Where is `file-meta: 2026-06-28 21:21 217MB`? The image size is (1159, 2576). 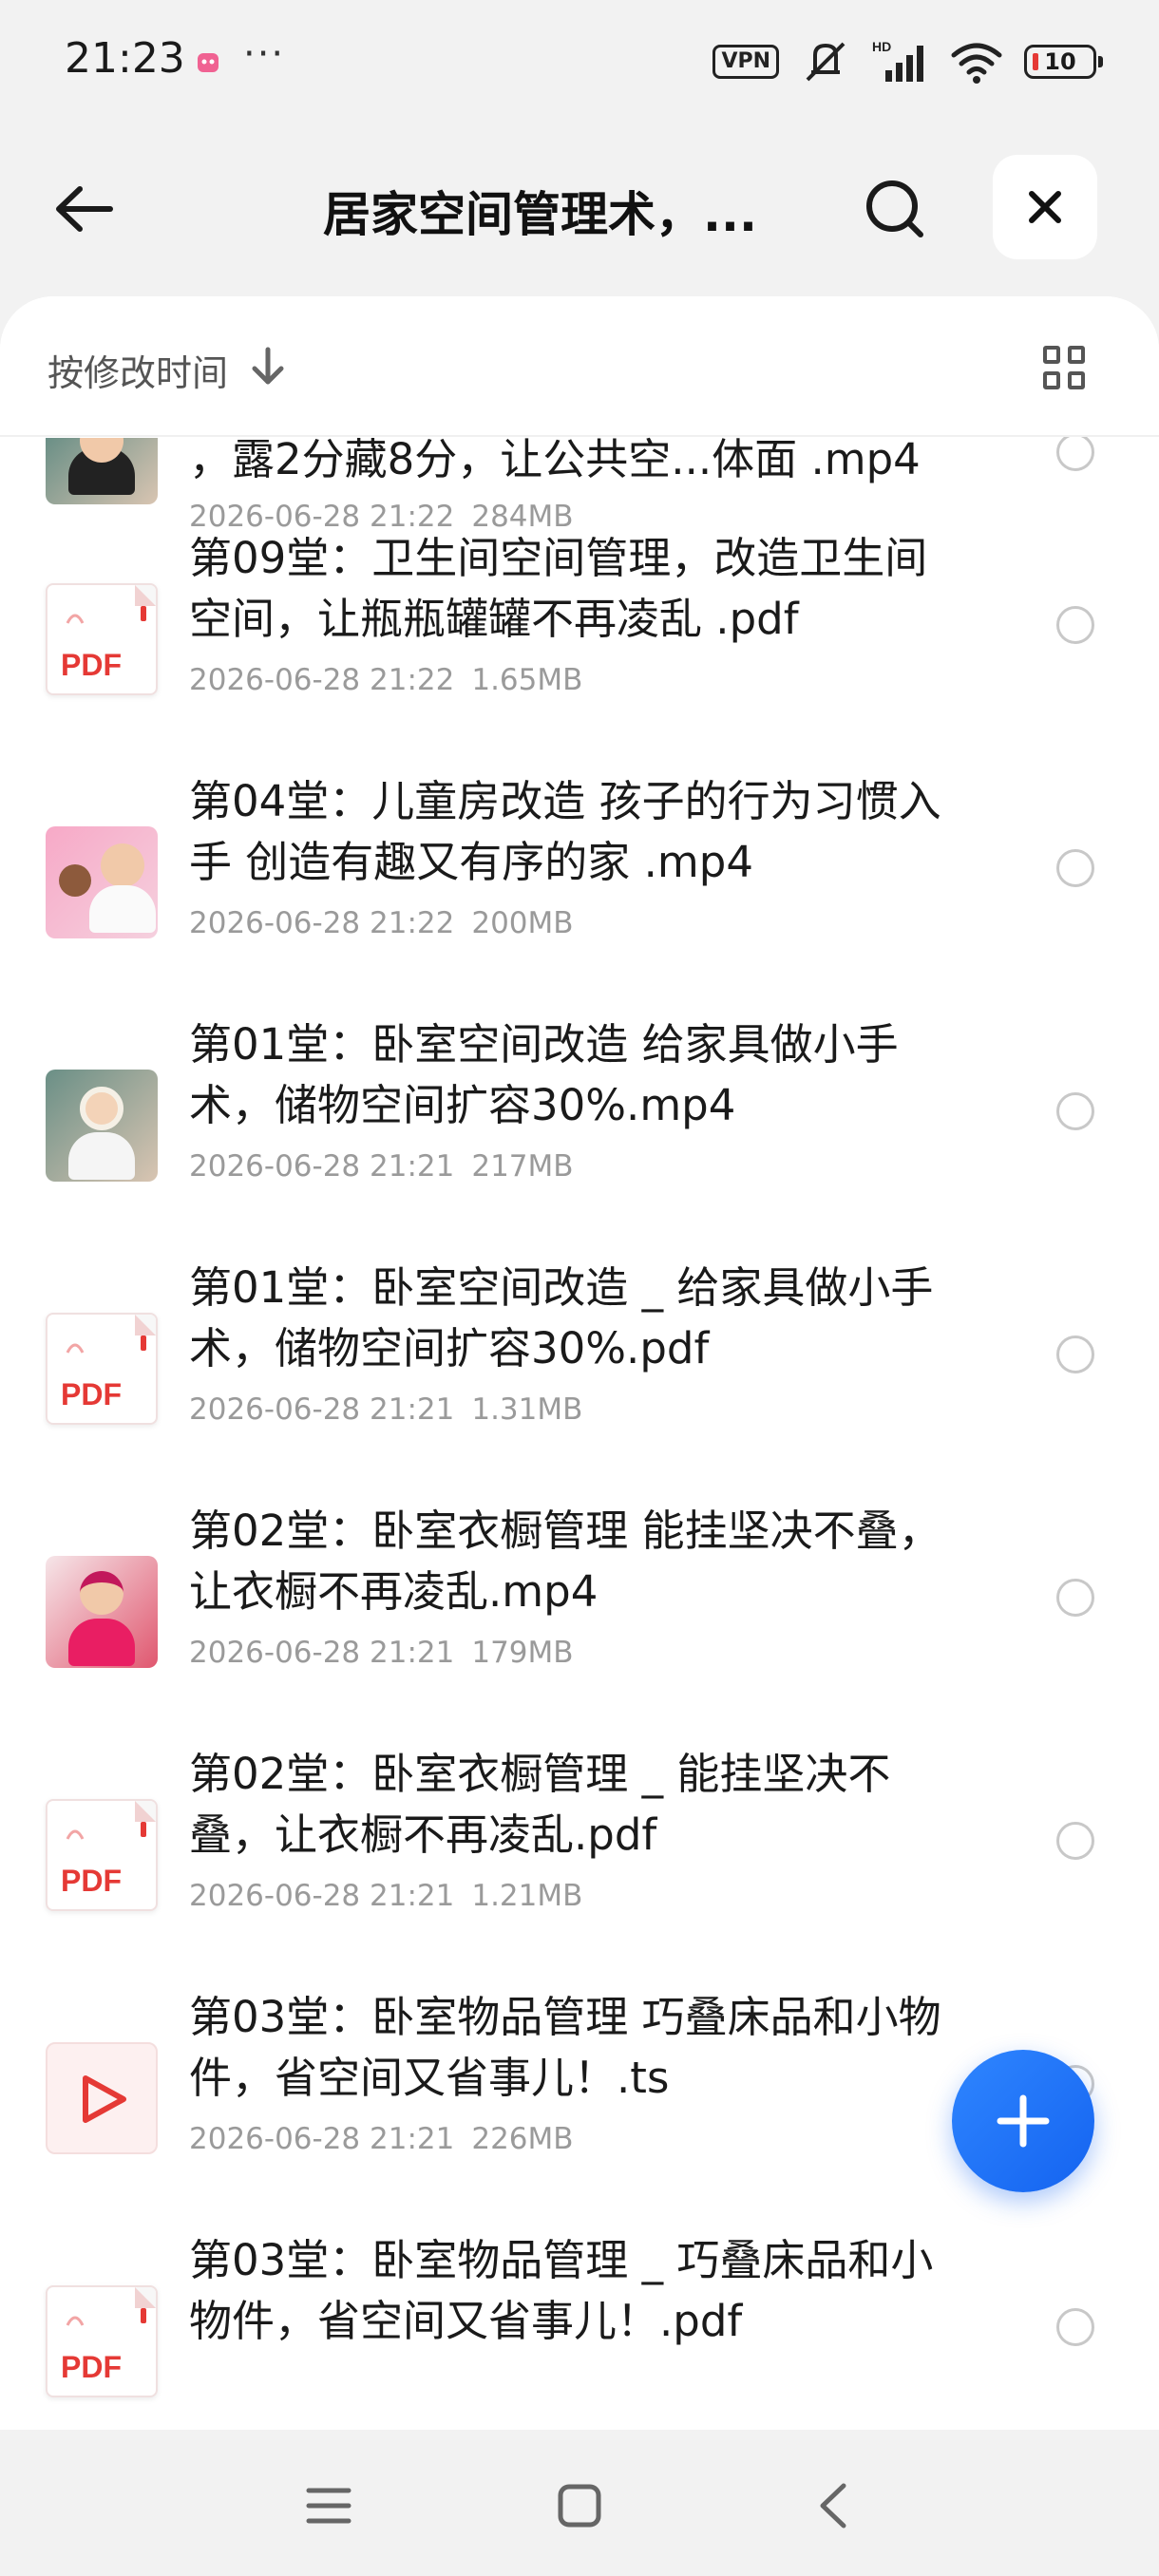 file-meta: 2026-06-28 21:21 217MB is located at coordinates (390, 1166).